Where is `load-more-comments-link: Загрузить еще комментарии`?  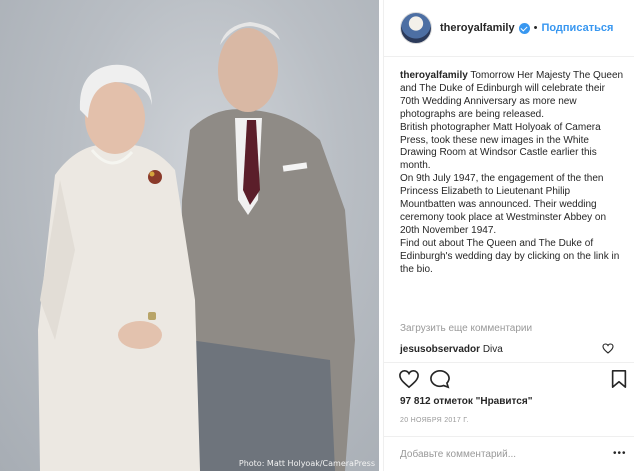
load-more-comments-link: Загрузить еще комментарии is located at coordinates (466, 328).